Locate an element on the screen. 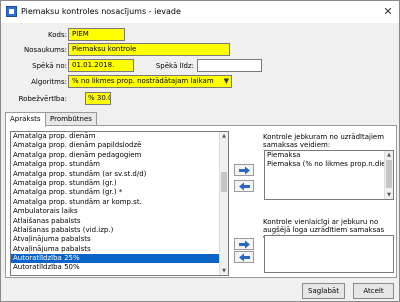  title-bar: Piemaksu kontroles nosacījums - ievade ✕ is located at coordinates (200, 12).